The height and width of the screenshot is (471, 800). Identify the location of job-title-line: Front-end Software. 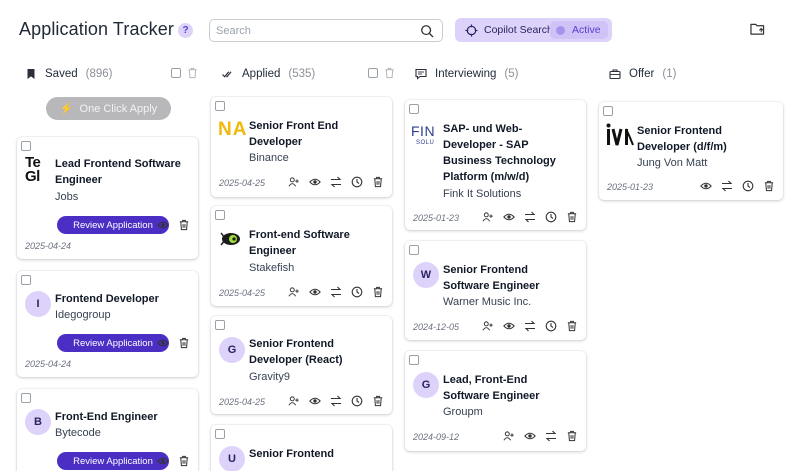
(299, 235).